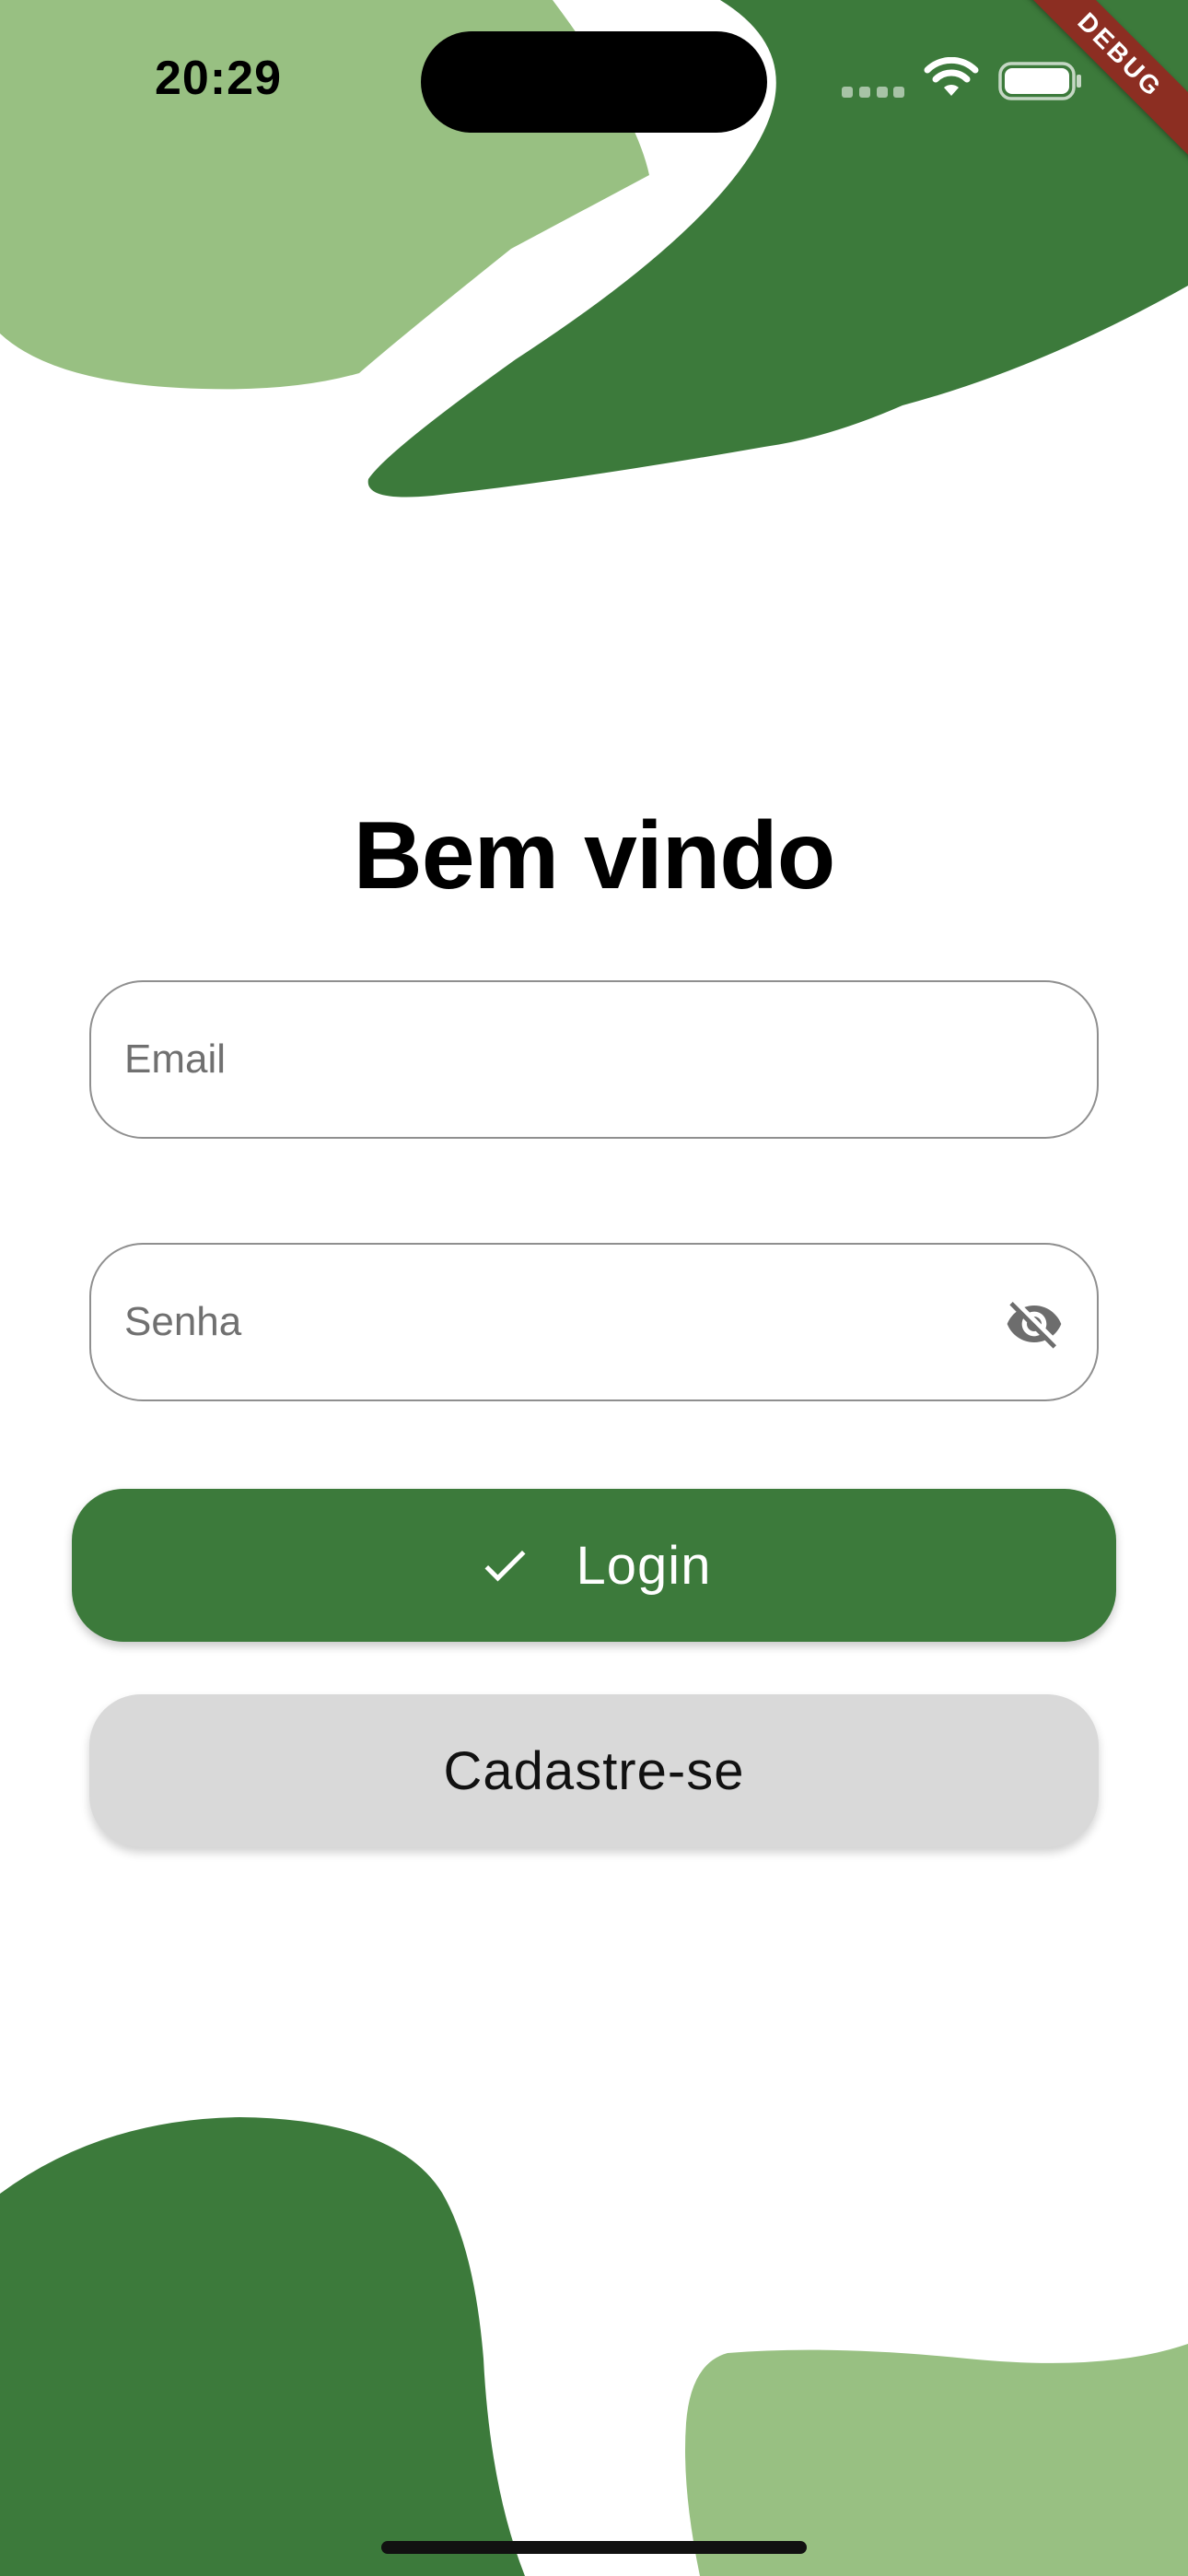 The height and width of the screenshot is (2576, 1188). Describe the element at coordinates (951, 76) in the screenshot. I see `wifi-icon` at that location.